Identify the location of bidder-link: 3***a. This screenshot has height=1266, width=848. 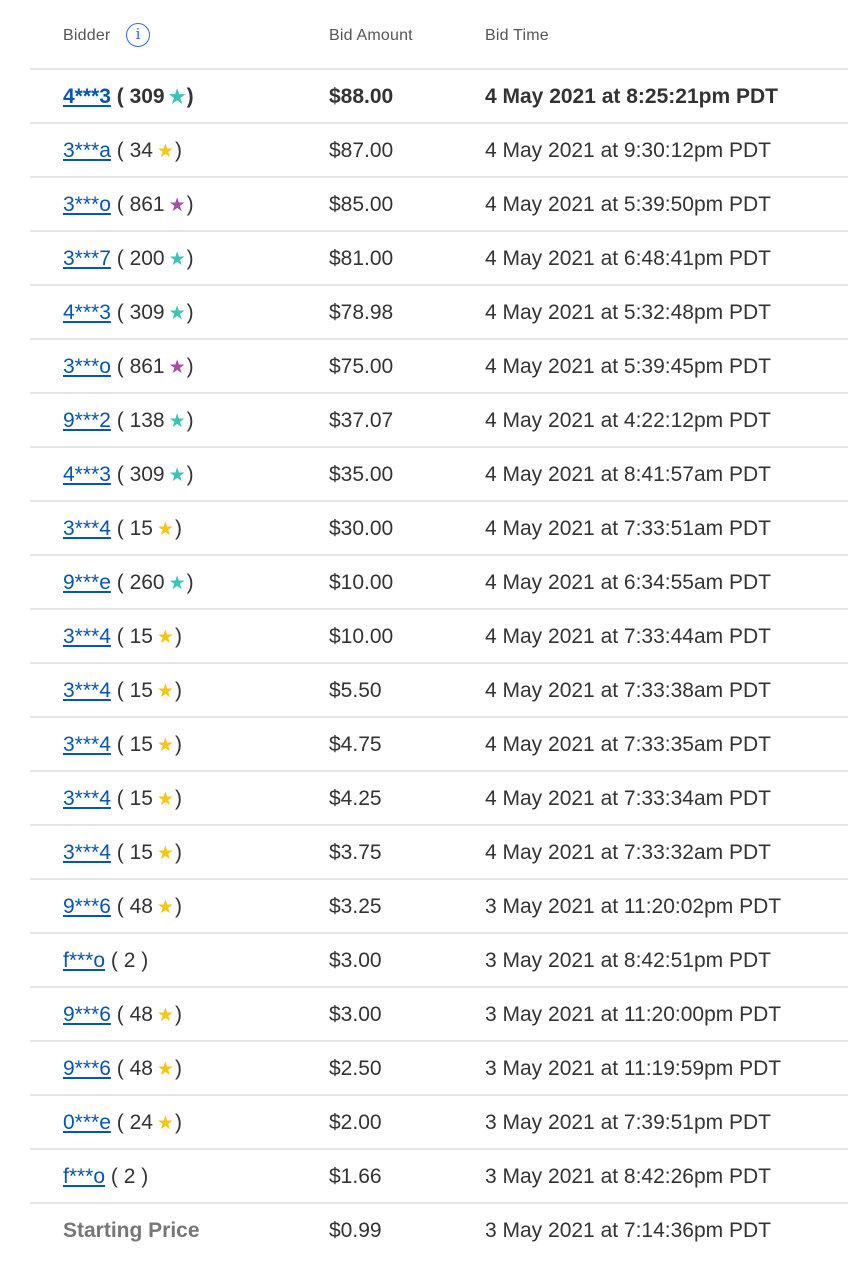
(87, 150).